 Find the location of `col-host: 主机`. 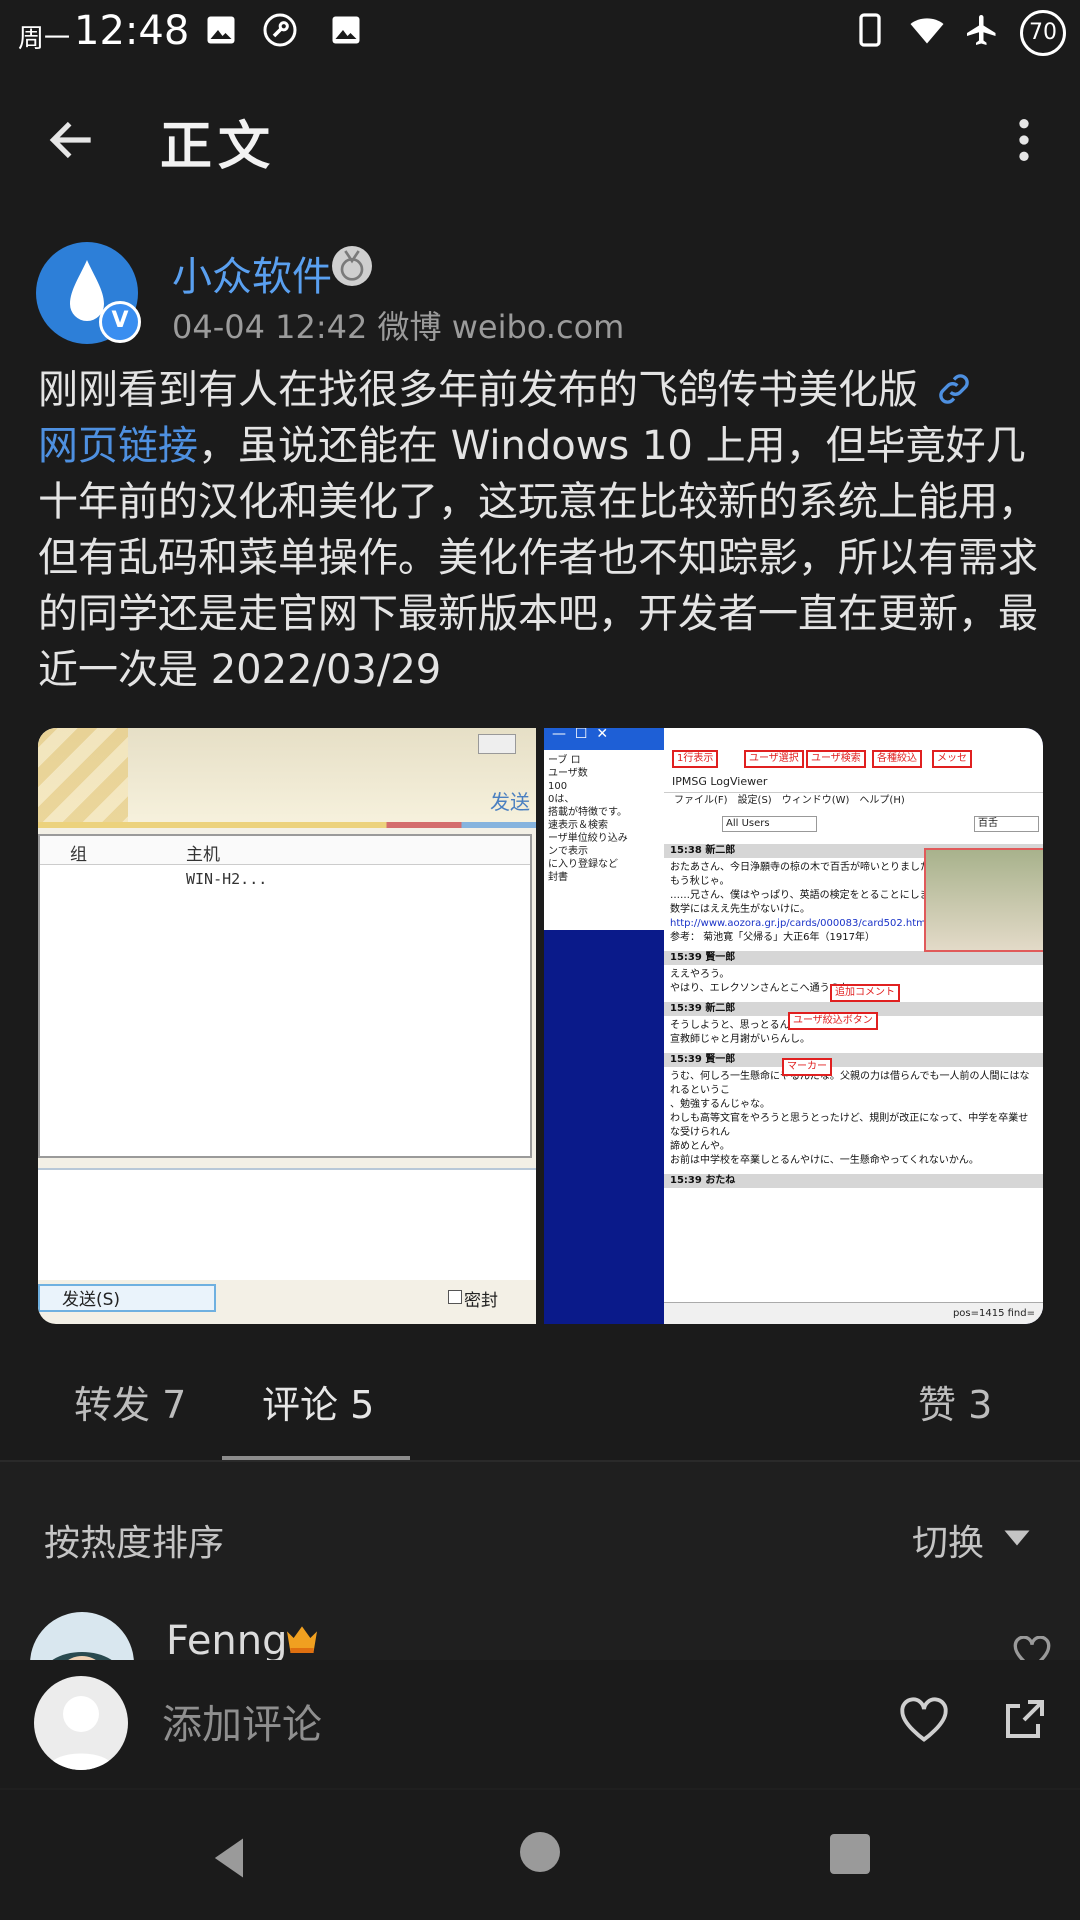

col-host: 主机 is located at coordinates (203, 855).